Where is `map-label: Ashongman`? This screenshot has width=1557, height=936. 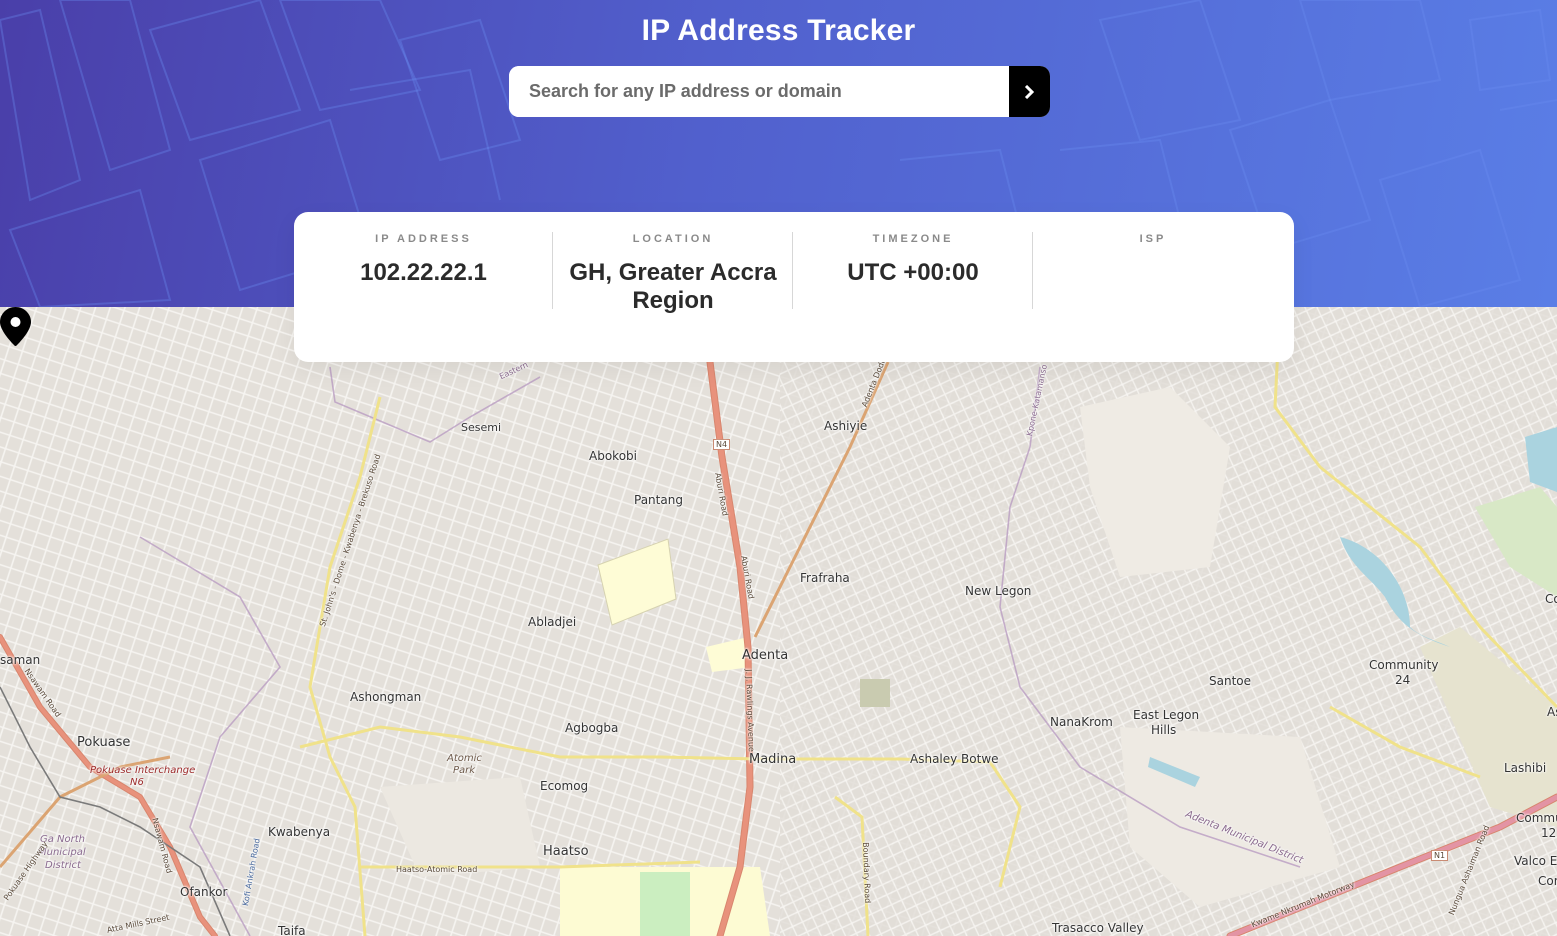 map-label: Ashongman is located at coordinates (386, 697).